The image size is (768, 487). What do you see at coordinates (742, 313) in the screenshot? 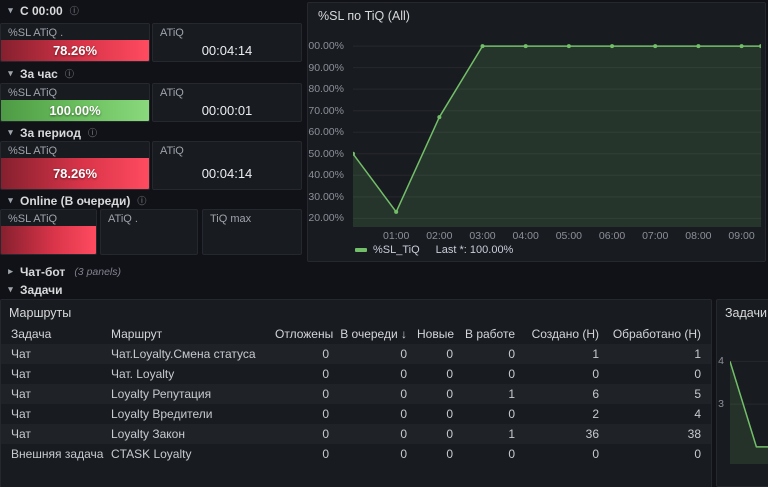
I see `panel-title: Задачи (А` at bounding box center [742, 313].